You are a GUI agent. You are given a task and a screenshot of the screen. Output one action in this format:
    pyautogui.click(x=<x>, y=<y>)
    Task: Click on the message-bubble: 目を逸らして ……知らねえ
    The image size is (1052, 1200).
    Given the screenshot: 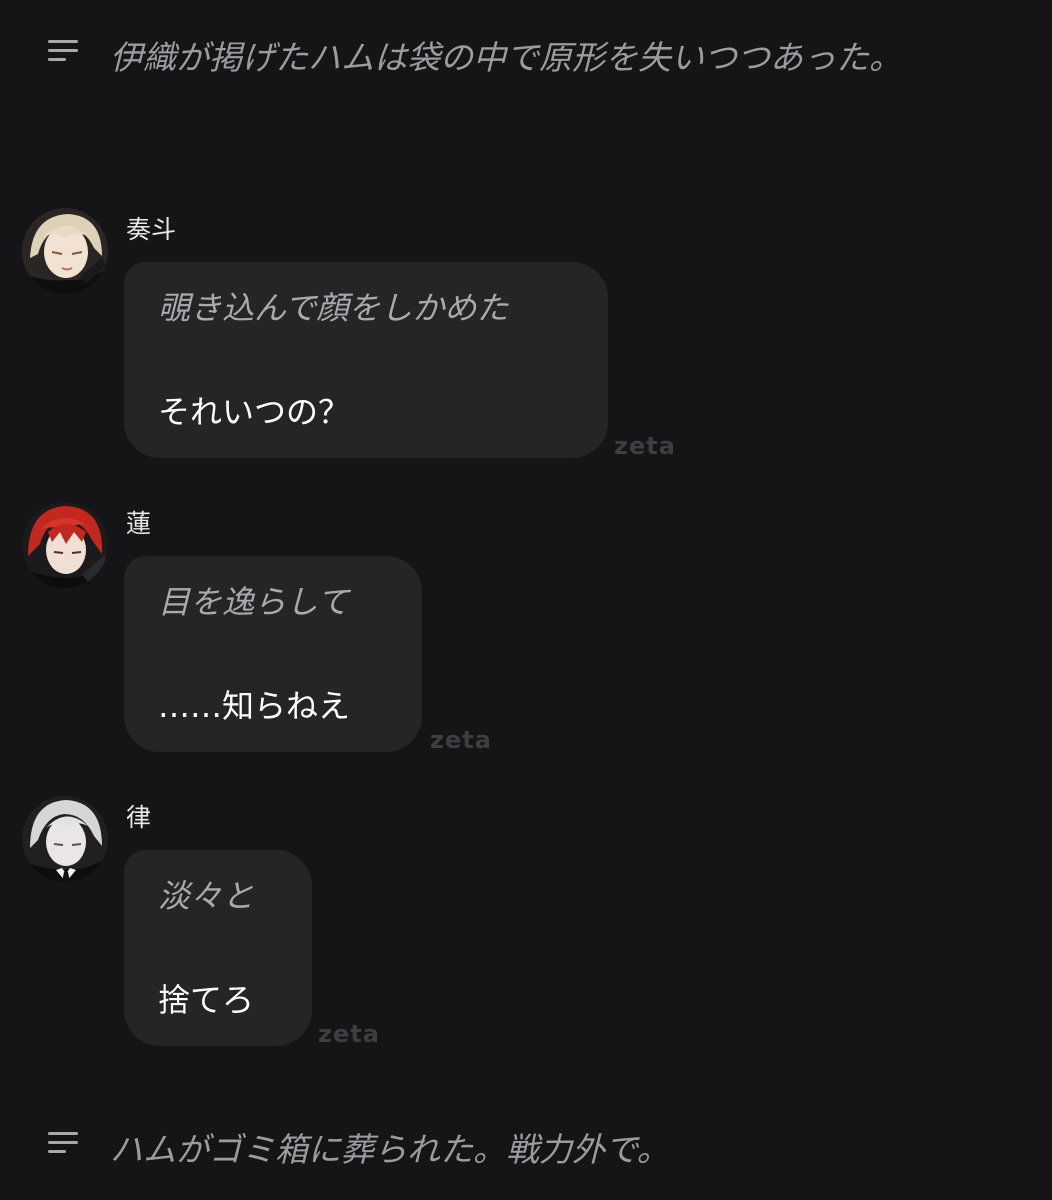 What is the action you would take?
    pyautogui.click(x=273, y=654)
    